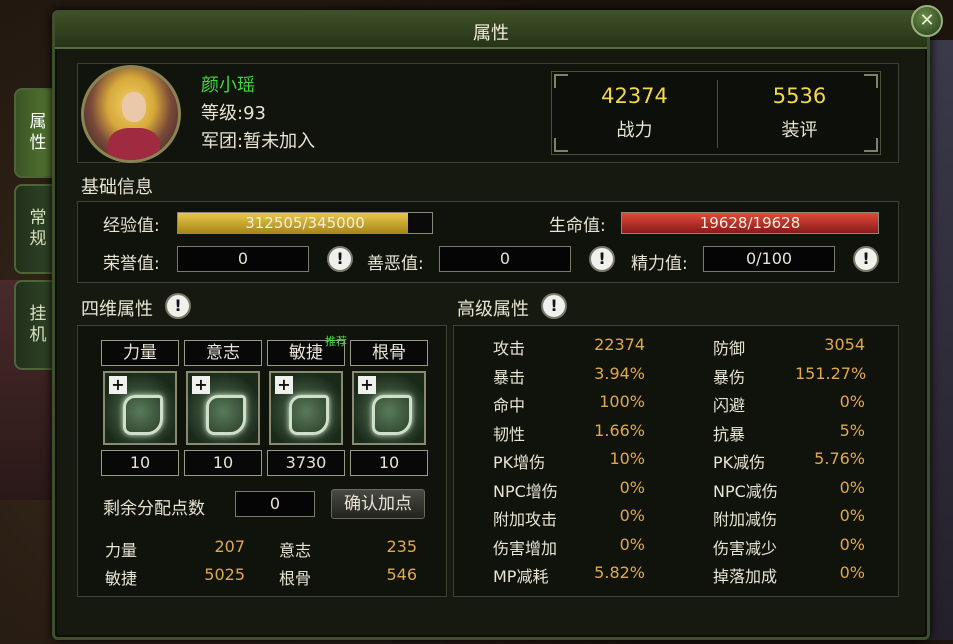 This screenshot has width=953, height=644. What do you see at coordinates (121, 578) in the screenshot?
I see `total-agility-label: 敏捷` at bounding box center [121, 578].